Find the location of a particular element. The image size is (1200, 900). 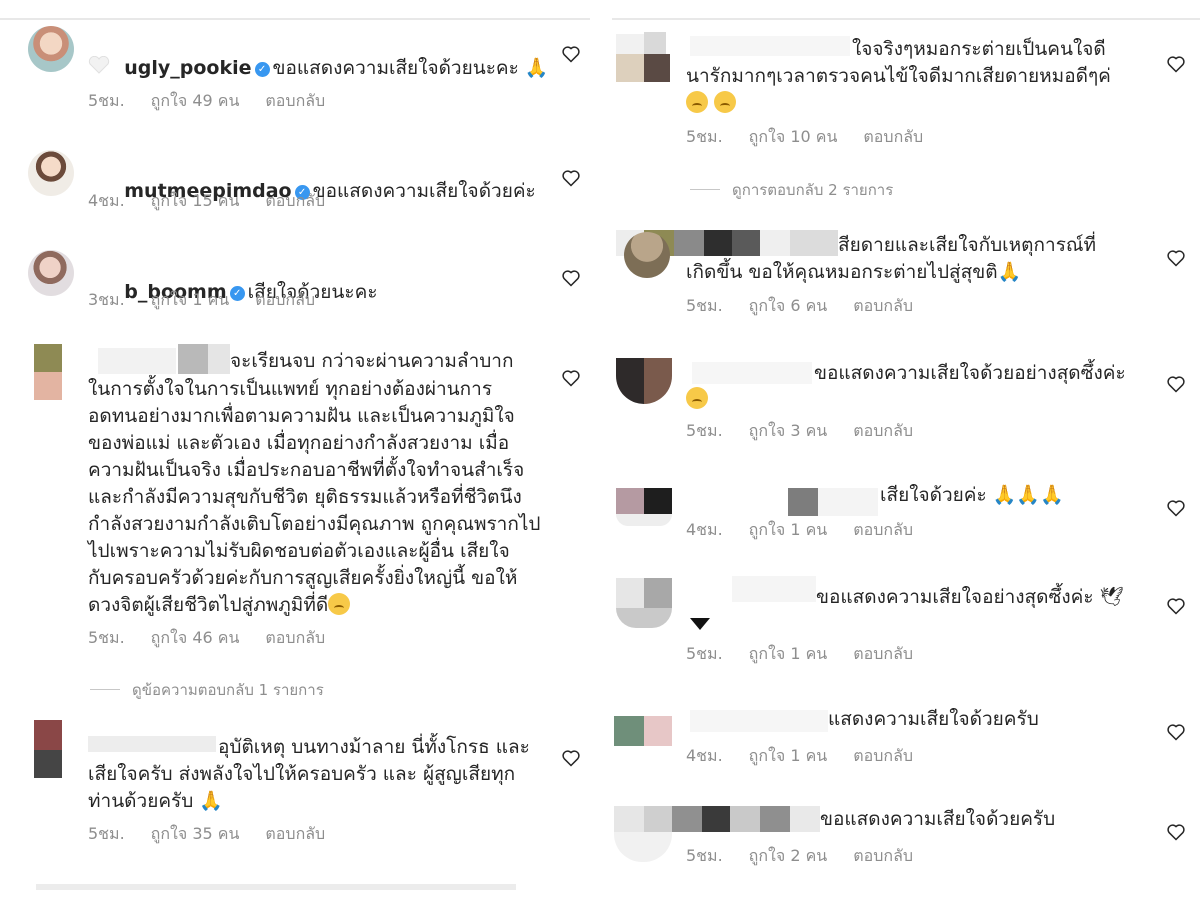

like-count: ถูกใจ 2 คน is located at coordinates (788, 855).